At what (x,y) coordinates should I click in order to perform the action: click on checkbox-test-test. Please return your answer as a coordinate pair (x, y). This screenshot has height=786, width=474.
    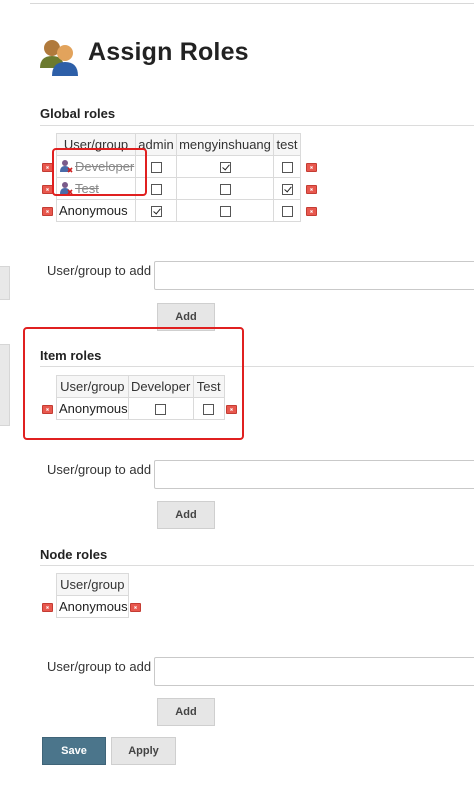
    Looking at the image, I should click on (287, 190).